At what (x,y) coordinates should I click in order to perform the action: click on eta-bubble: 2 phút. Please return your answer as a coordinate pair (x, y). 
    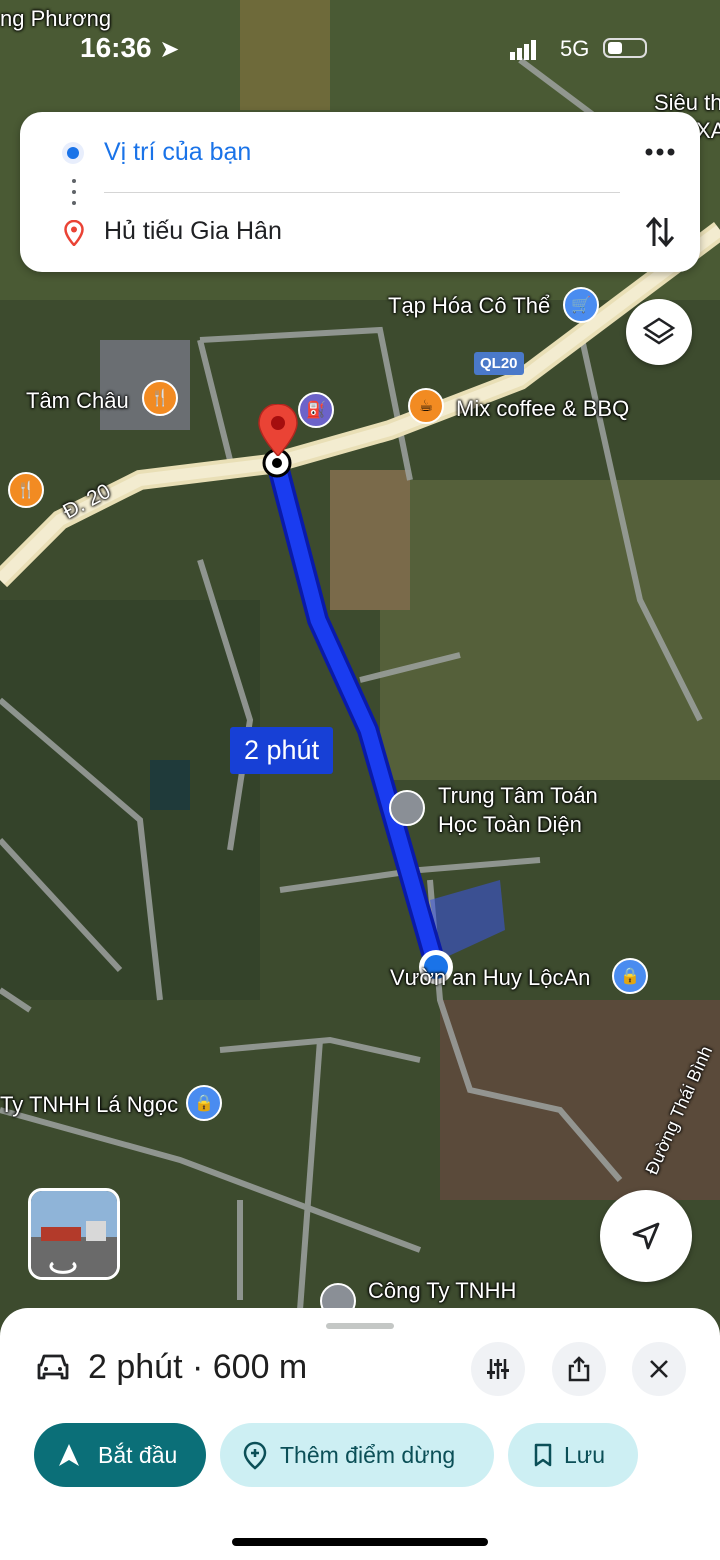
    Looking at the image, I should click on (282, 750).